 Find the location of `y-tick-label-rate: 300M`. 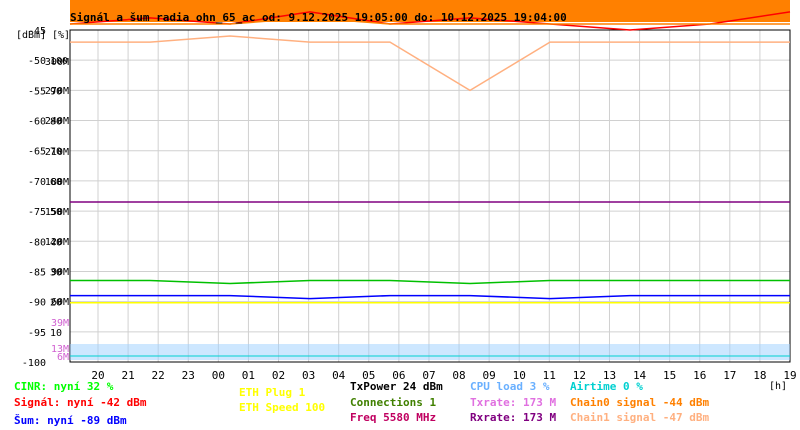

y-tick-label-rate: 300M is located at coordinates (57, 62).